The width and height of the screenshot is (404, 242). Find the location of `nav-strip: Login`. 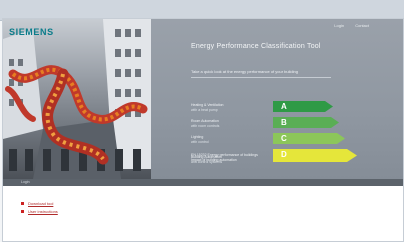

nav-strip: Login is located at coordinates (203, 182).